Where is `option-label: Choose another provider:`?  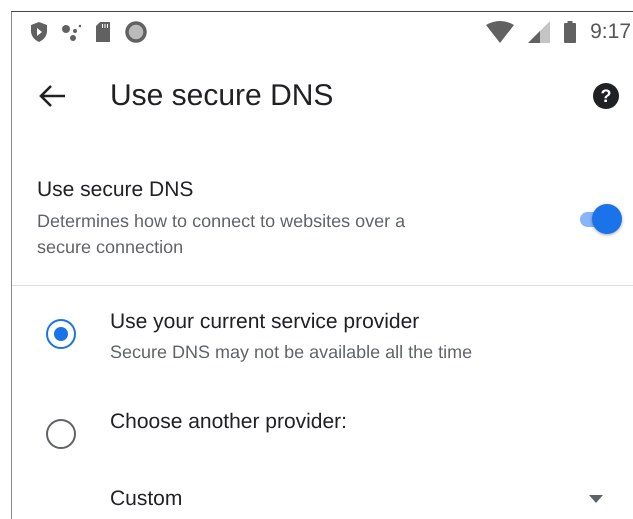
option-label: Choose another provider: is located at coordinates (228, 422).